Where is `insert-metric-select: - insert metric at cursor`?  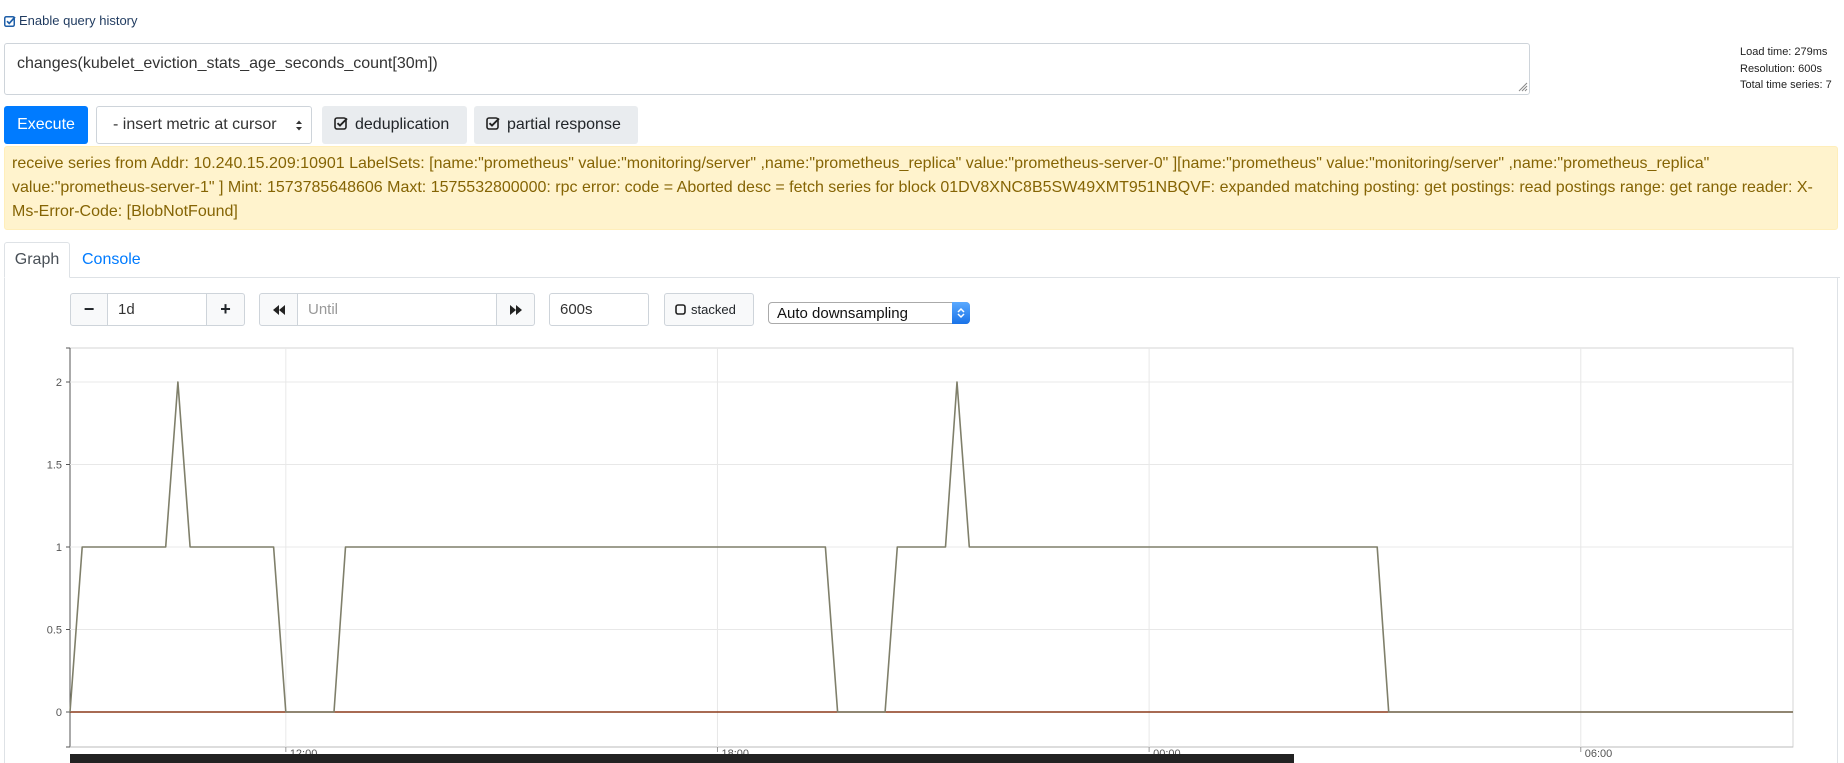 insert-metric-select: - insert metric at cursor is located at coordinates (204, 125).